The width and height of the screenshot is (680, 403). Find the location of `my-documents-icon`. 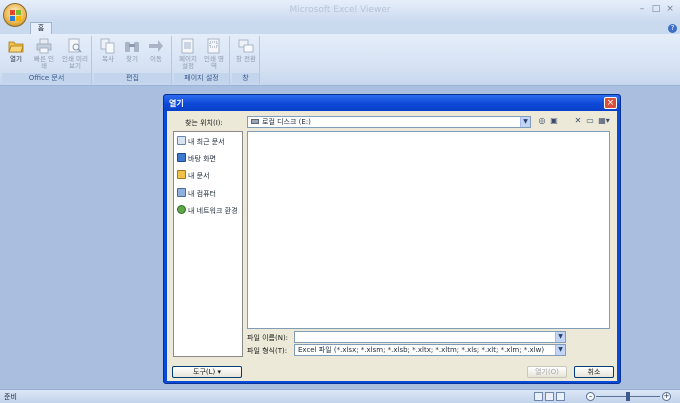

my-documents-icon is located at coordinates (181, 174).